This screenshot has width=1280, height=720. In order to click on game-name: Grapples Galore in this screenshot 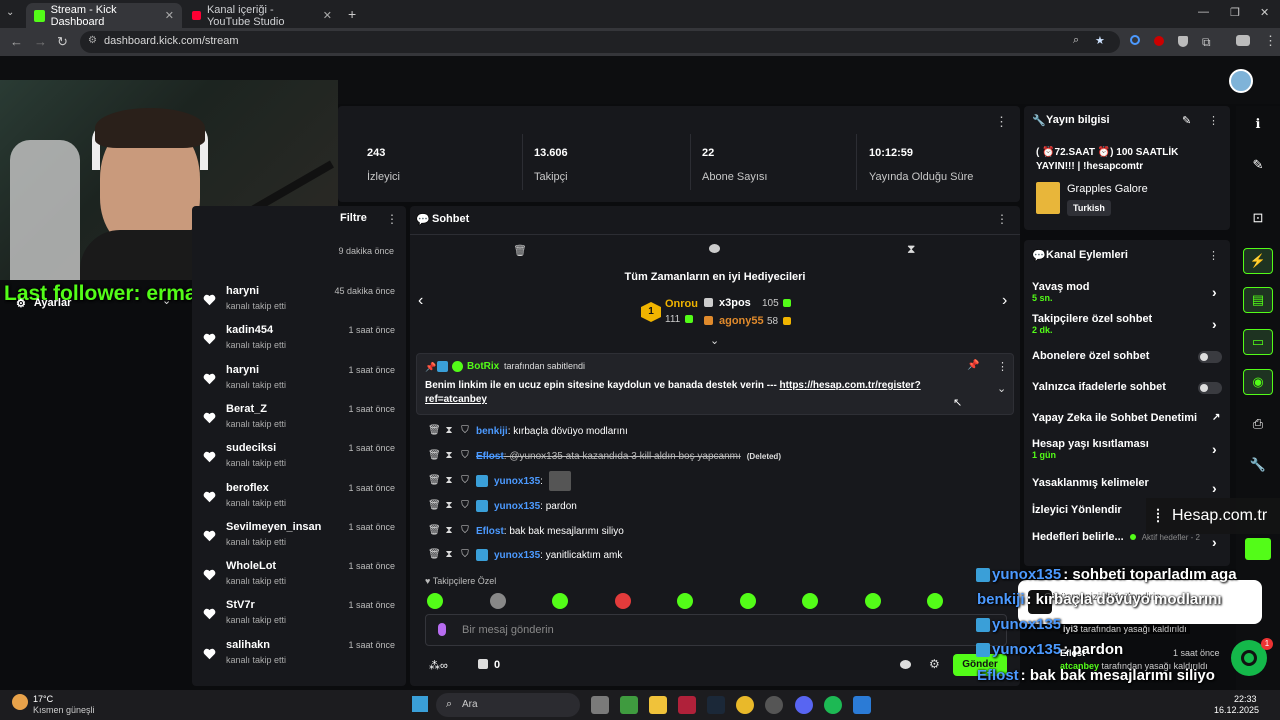, I will do `click(1107, 189)`.